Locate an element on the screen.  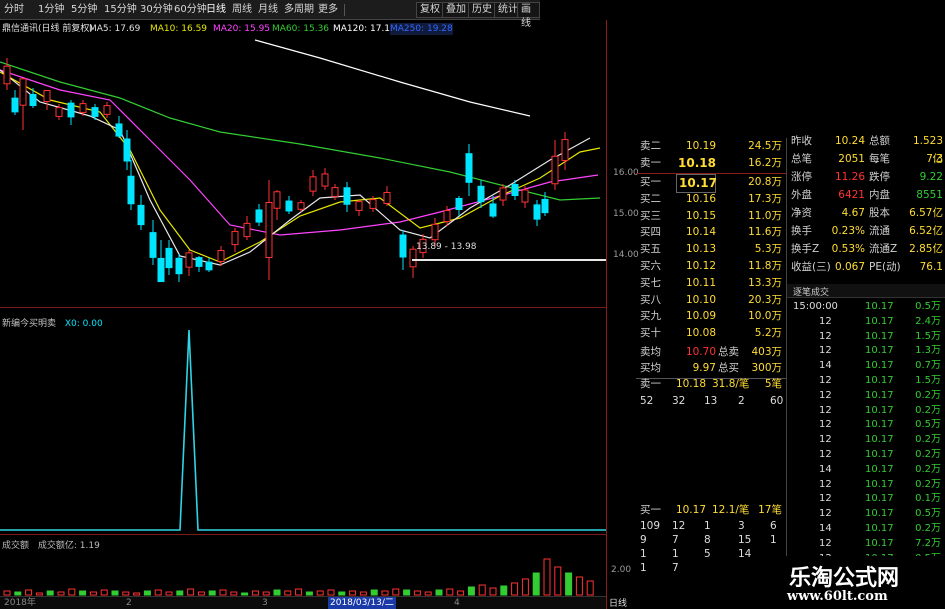
period-tab-11: 更多 is located at coordinates (328, 10).